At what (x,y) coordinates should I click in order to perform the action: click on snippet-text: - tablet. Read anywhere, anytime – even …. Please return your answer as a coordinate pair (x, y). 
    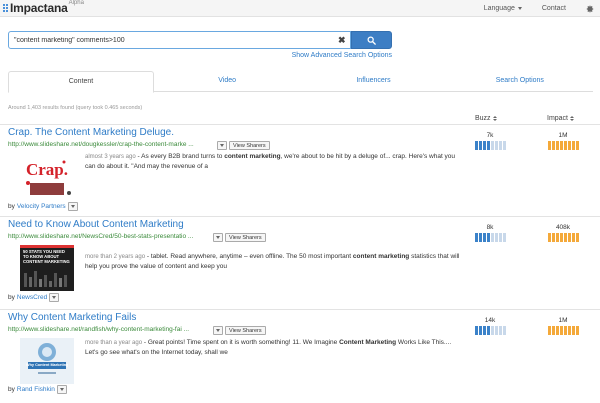
    Looking at the image, I should click on (249, 256).